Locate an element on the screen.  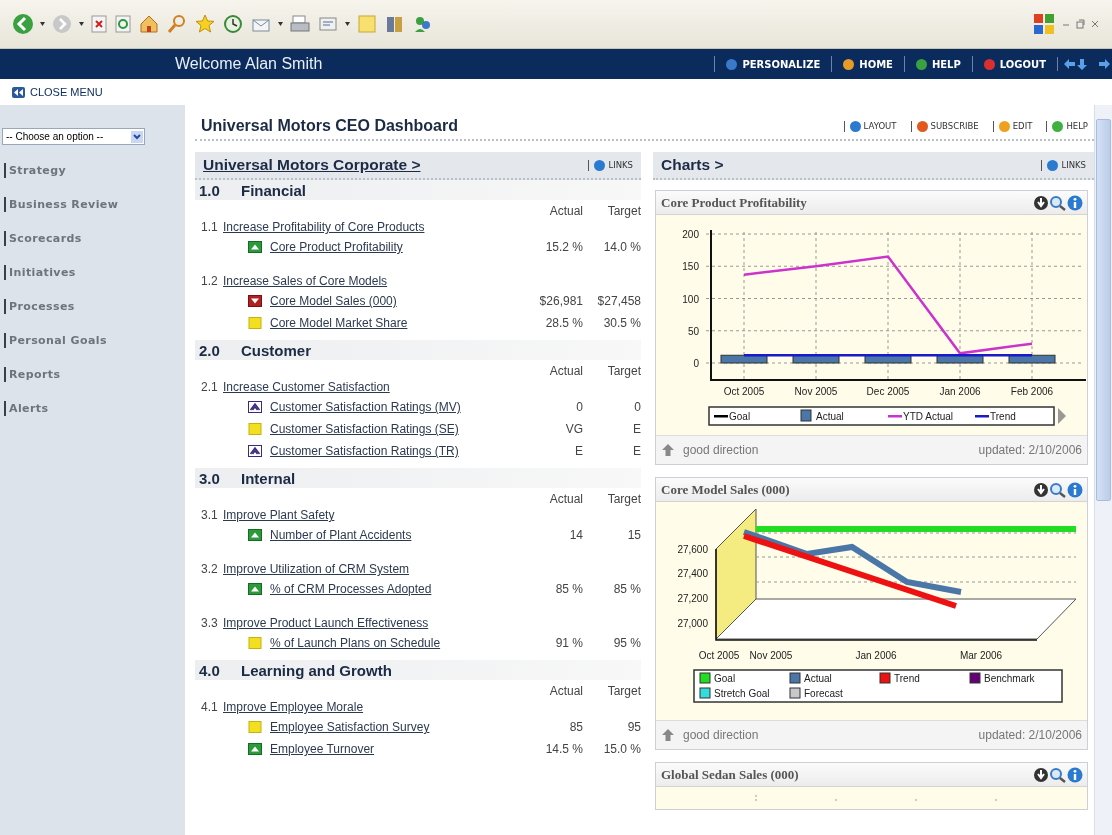
axis-tick-label: 27,200 is located at coordinates (692, 598).